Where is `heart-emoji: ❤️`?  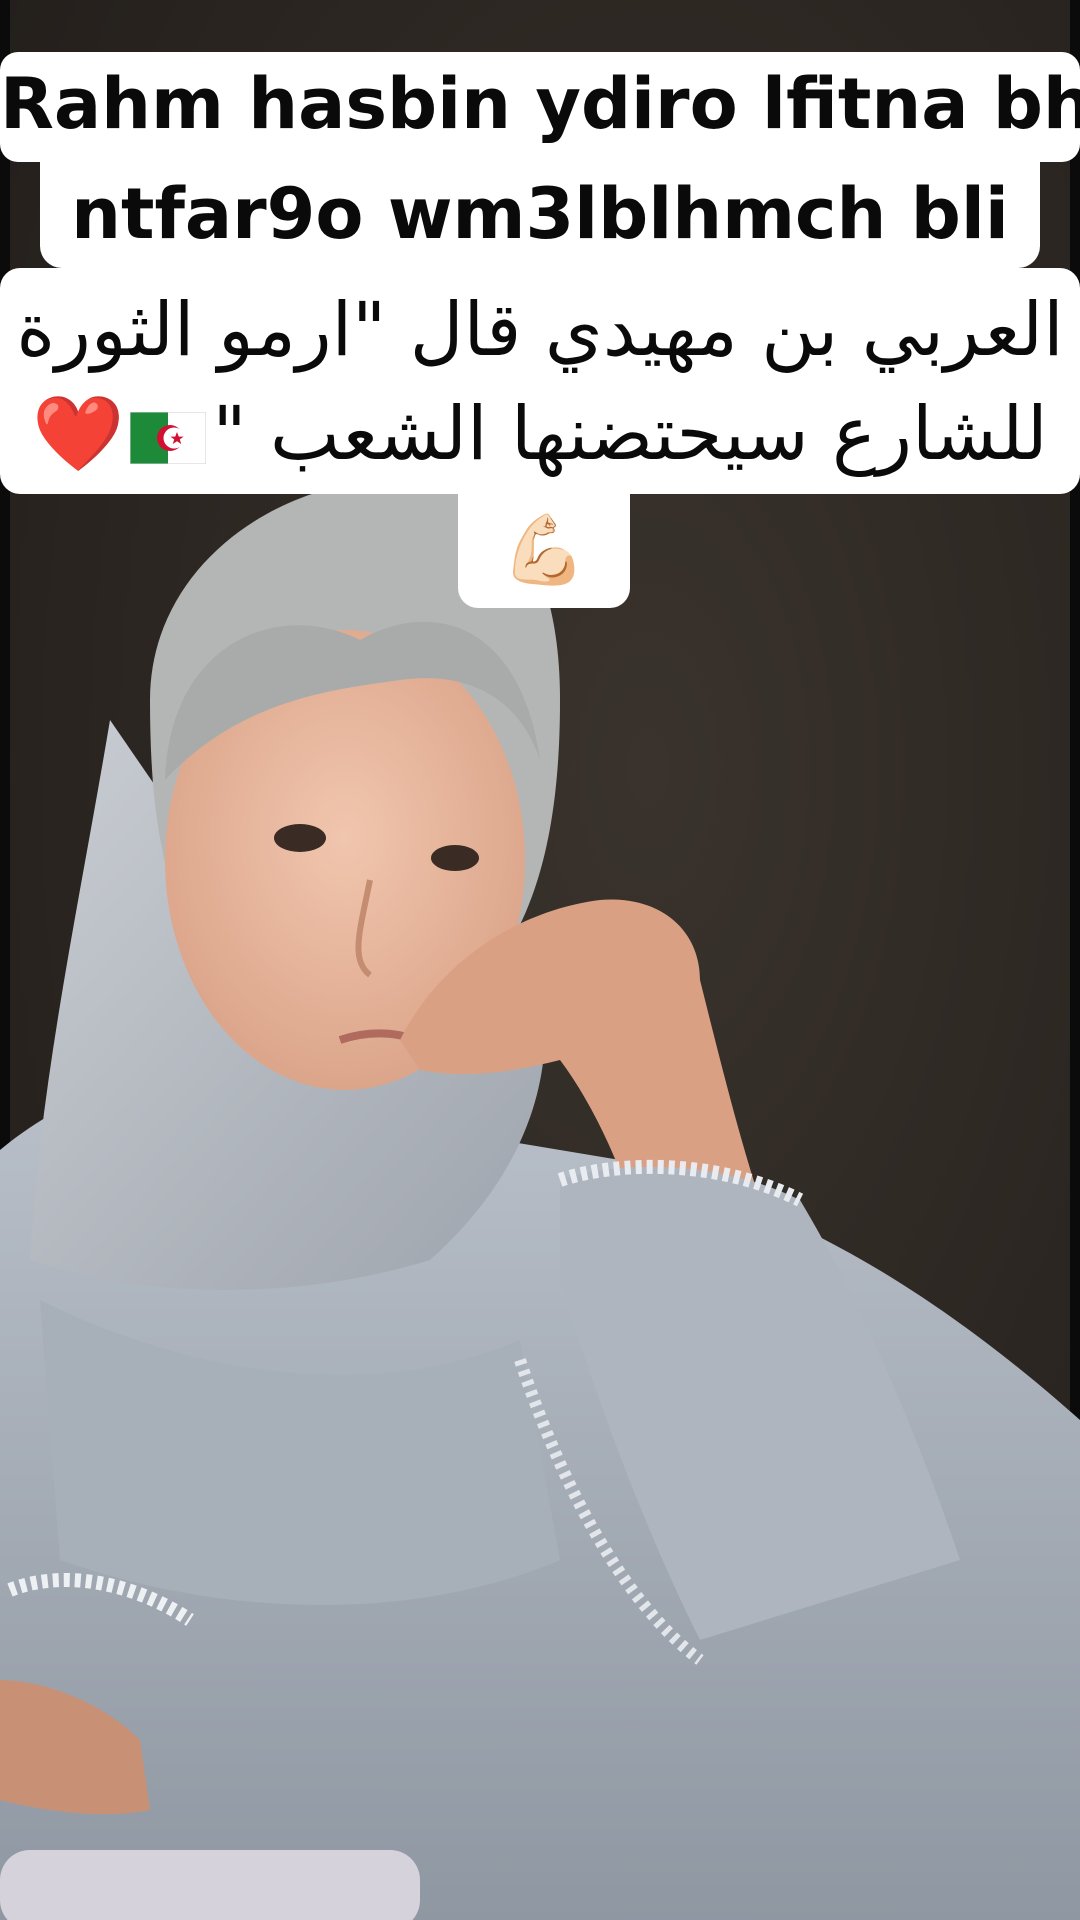
heart-emoji: ❤️ is located at coordinates (78, 434).